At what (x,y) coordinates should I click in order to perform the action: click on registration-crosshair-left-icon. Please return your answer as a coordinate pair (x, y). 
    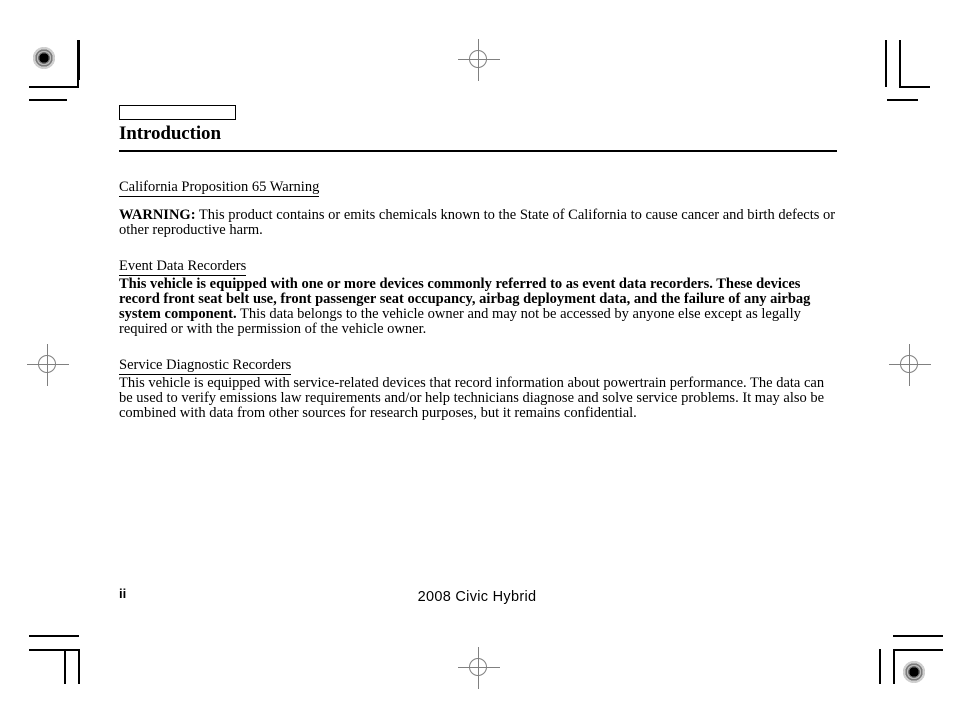
    Looking at the image, I should click on (48, 365).